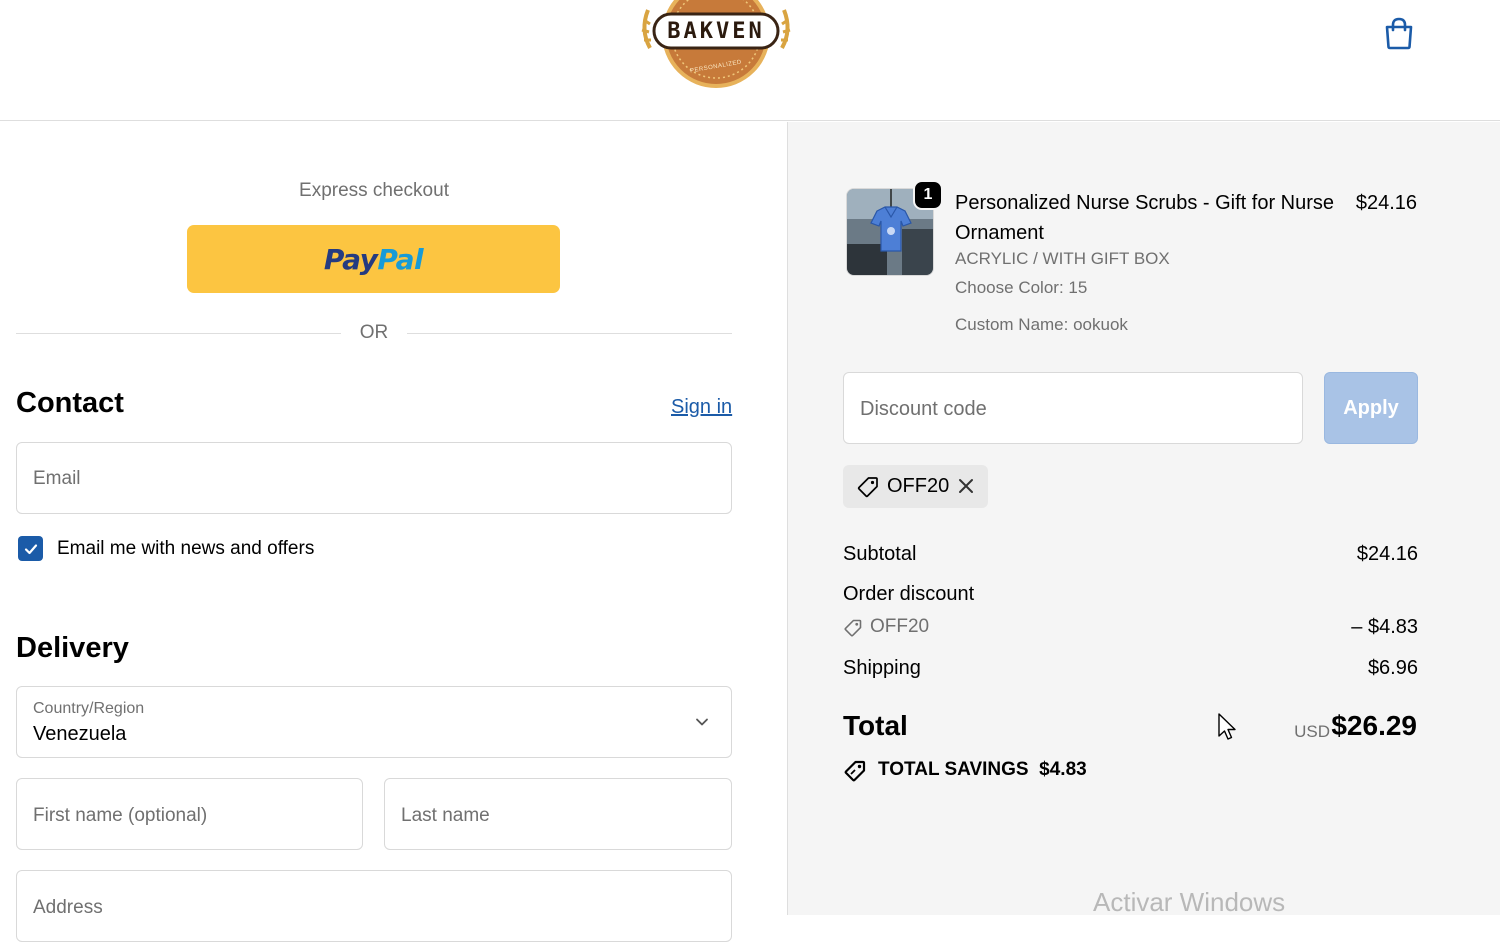 The image size is (1500, 942). I want to click on newsletter-label: Email me with news and offers, so click(186, 548).